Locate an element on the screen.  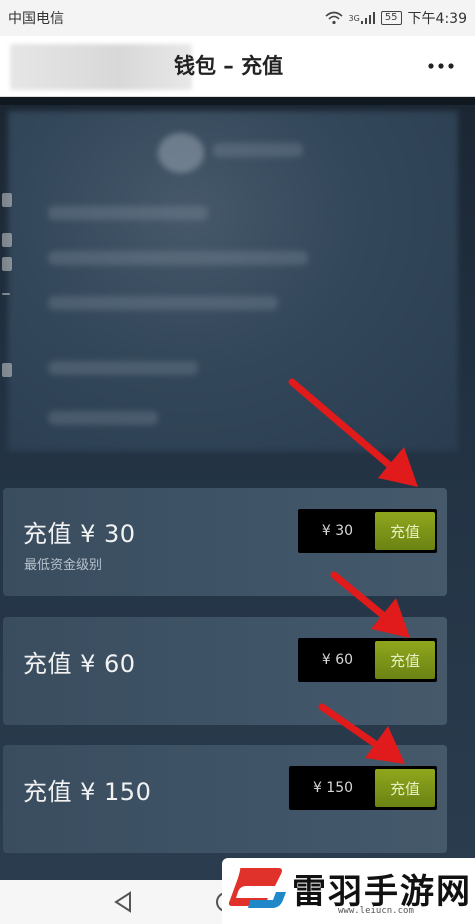
back-button is located at coordinates (124, 902).